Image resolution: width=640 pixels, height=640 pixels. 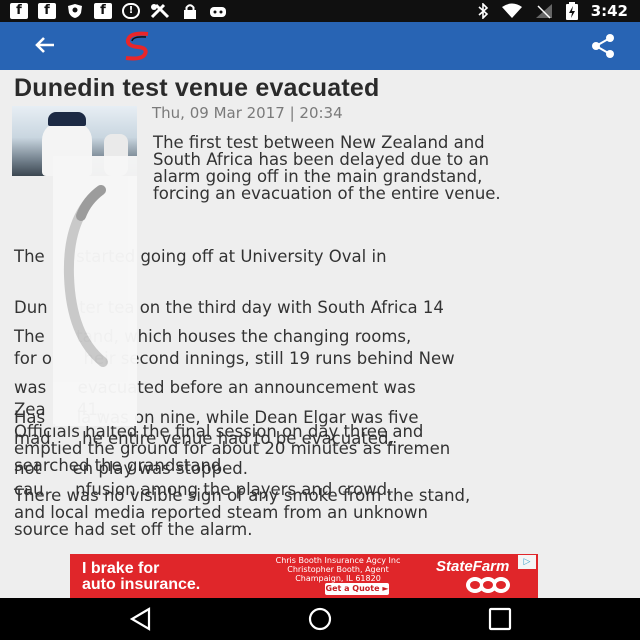 What do you see at coordinates (320, 11) in the screenshot?
I see `status-bar: f f f ! 3:42` at bounding box center [320, 11].